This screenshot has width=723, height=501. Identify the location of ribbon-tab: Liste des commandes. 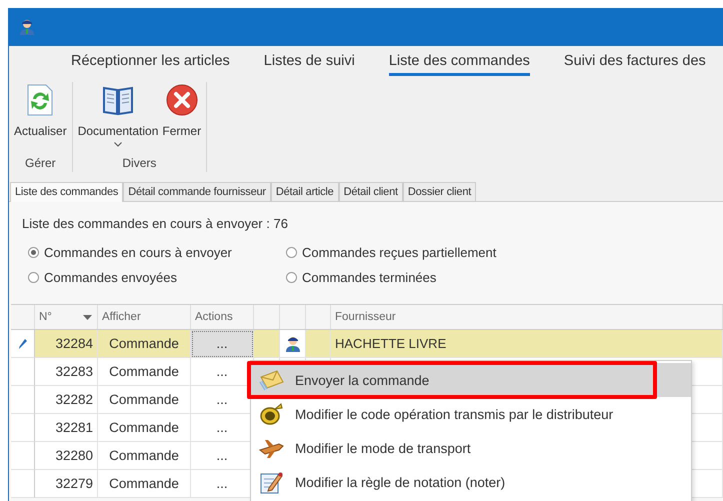
(459, 62).